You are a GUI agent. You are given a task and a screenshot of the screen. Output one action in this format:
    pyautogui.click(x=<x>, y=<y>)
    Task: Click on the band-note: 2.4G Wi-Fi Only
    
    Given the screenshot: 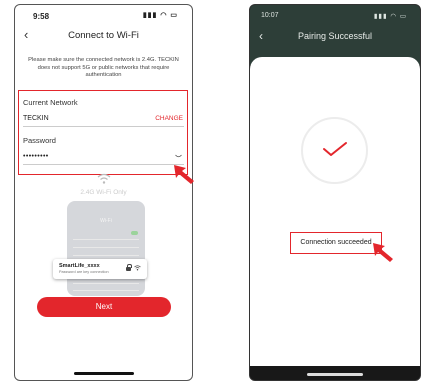 What is the action you would take?
    pyautogui.click(x=103, y=192)
    